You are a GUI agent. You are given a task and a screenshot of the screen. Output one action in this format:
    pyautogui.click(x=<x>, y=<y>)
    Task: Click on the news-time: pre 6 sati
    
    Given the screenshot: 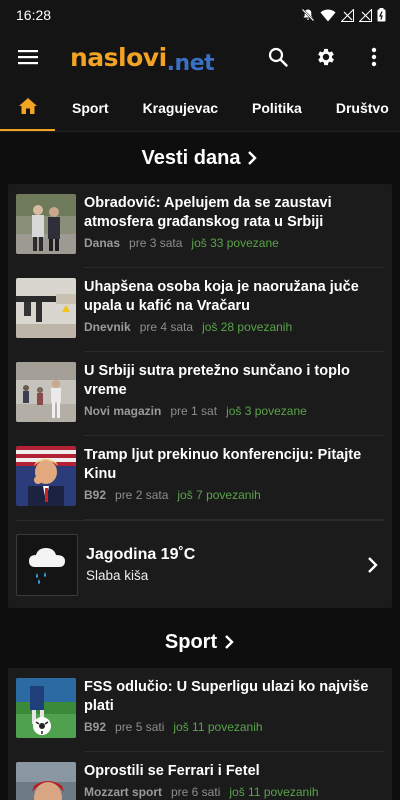 What is the action you would take?
    pyautogui.click(x=196, y=792)
    